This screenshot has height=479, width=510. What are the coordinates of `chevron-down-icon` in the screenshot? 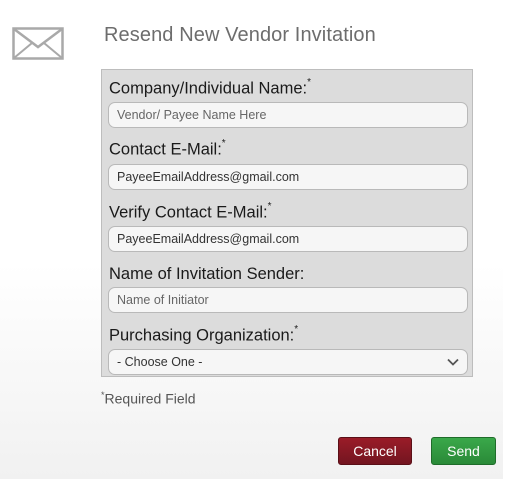 It's located at (453, 362).